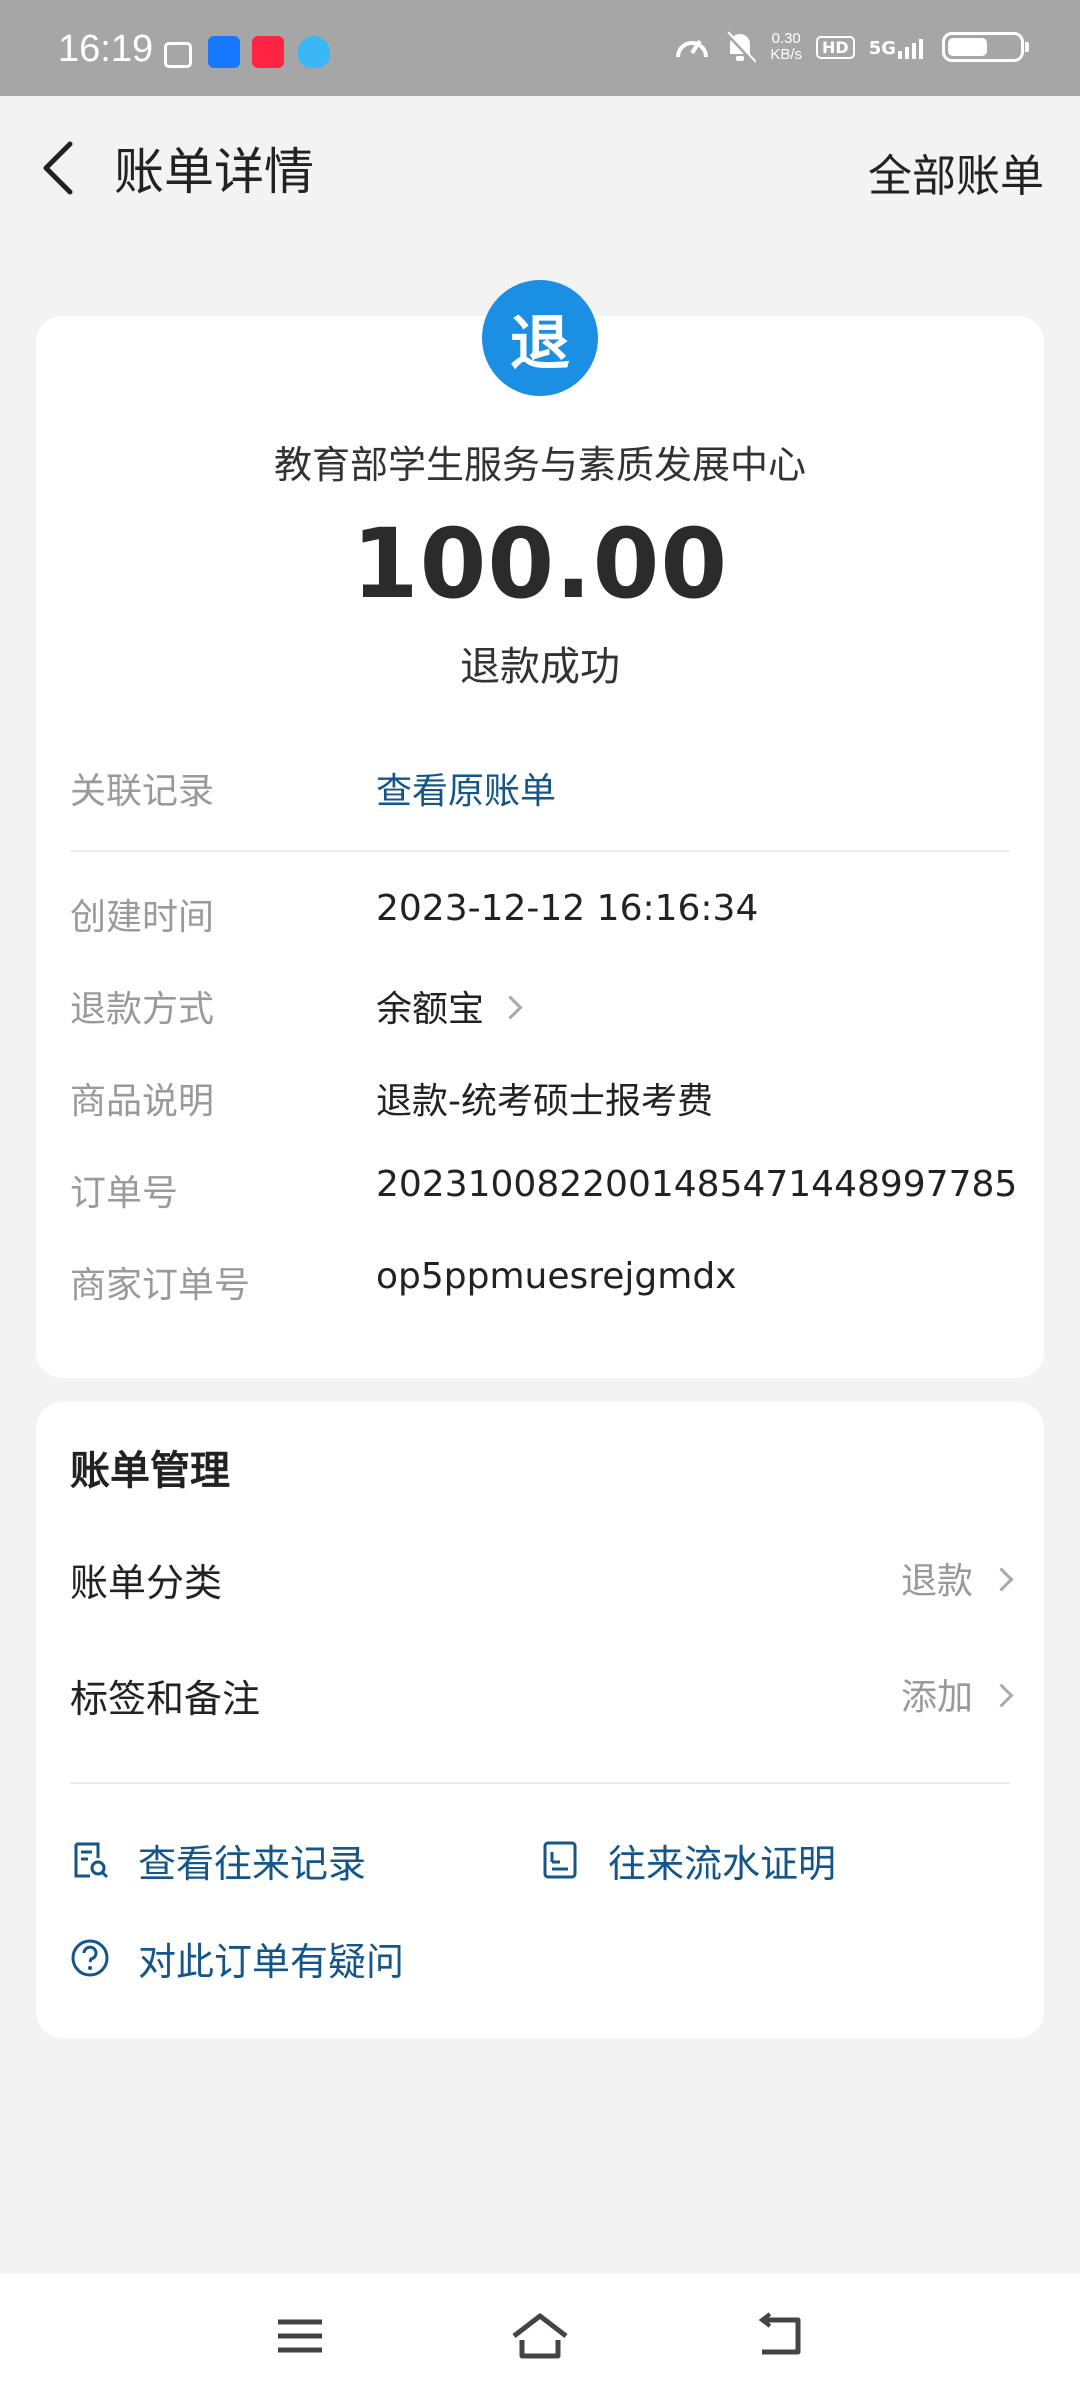 The image size is (1080, 2400). What do you see at coordinates (936, 1581) in the screenshot?
I see `bill-category-value: 退款` at bounding box center [936, 1581].